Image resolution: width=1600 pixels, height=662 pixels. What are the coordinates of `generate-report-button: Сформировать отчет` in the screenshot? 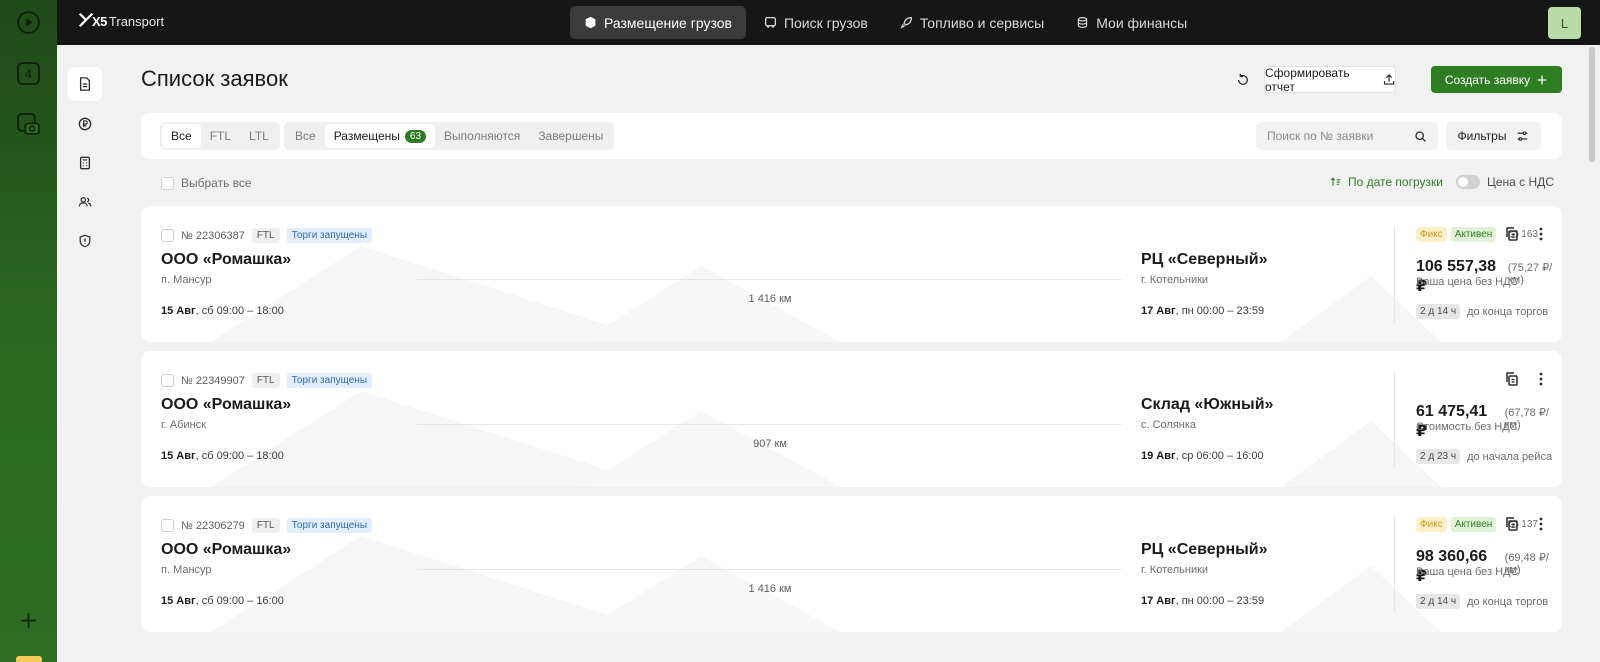 It's located at (1330, 79).